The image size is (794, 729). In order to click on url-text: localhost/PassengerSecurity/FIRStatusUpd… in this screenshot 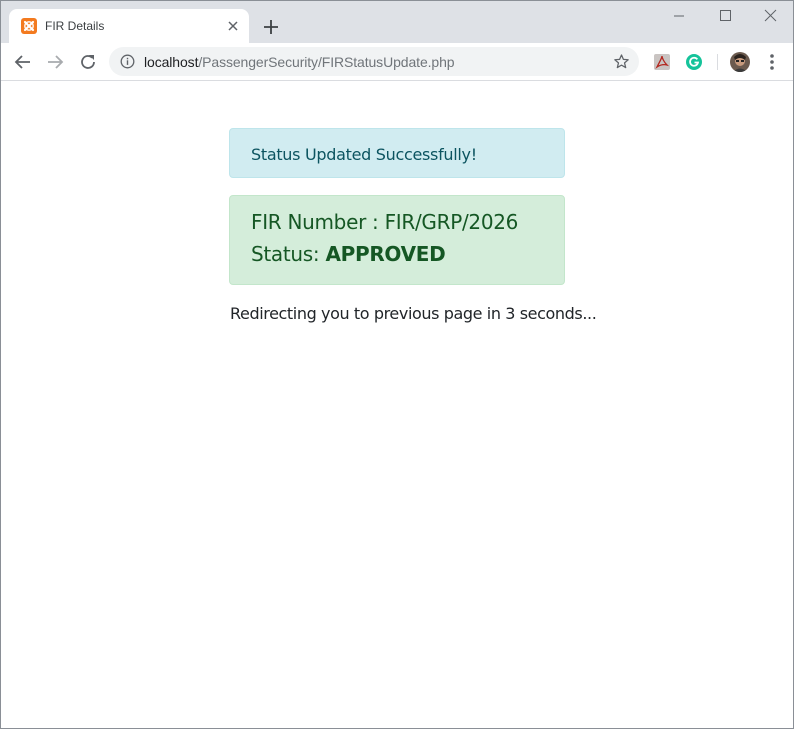, I will do `click(299, 62)`.